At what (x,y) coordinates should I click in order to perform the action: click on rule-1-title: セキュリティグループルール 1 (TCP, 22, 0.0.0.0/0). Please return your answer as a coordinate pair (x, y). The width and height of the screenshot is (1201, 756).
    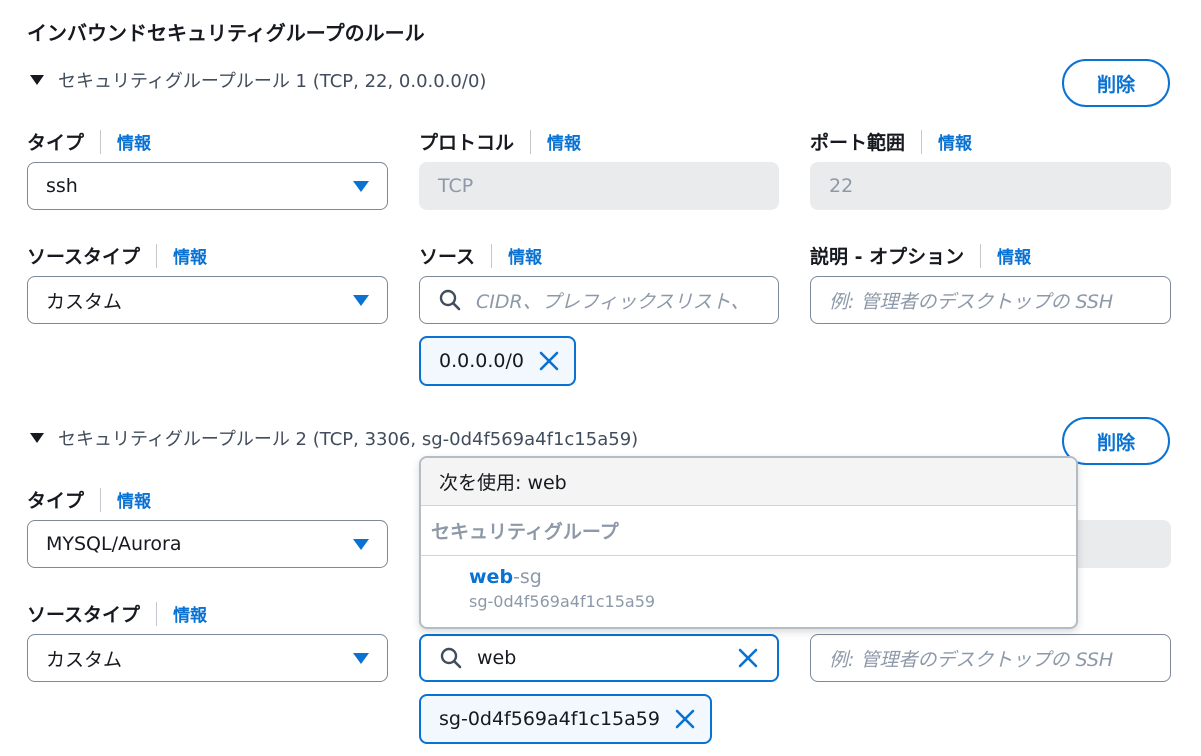
    Looking at the image, I should click on (272, 81).